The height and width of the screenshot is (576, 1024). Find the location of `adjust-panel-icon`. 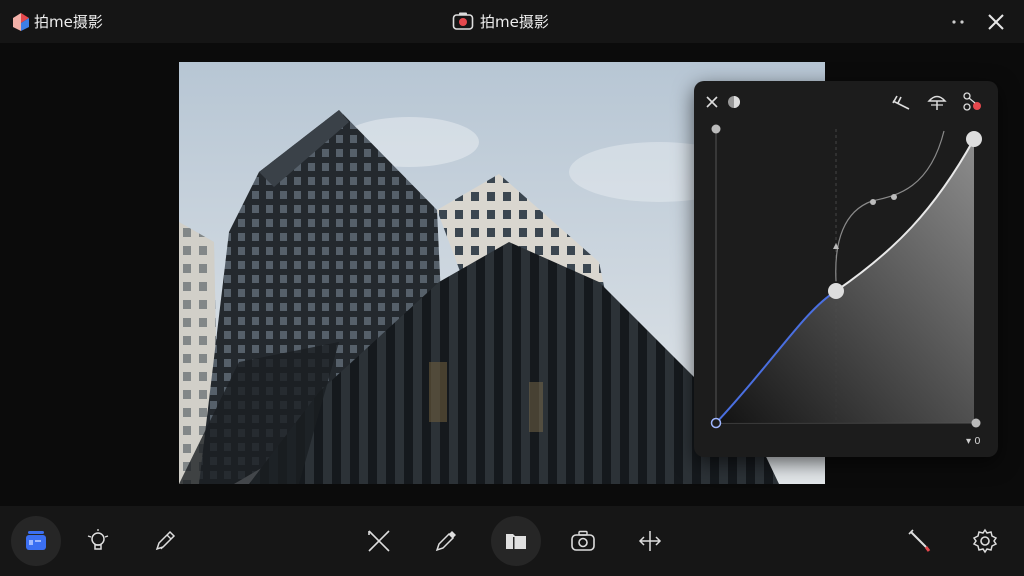

adjust-panel-icon is located at coordinates (36, 540).